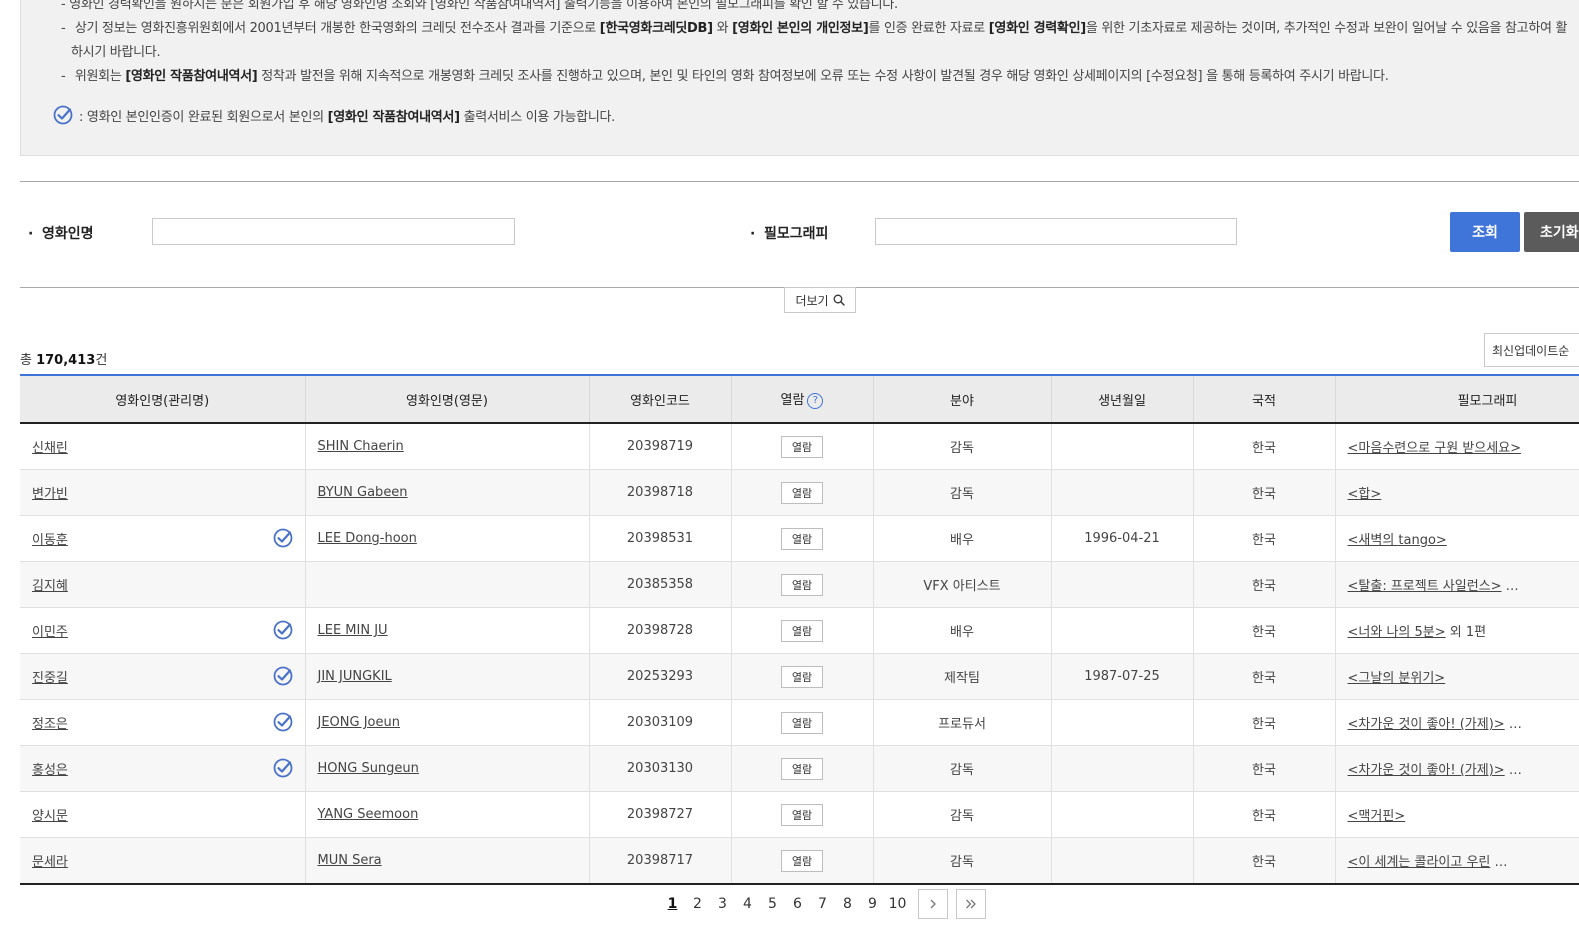  What do you see at coordinates (672, 904) in the screenshot?
I see `page-1-link: 1` at bounding box center [672, 904].